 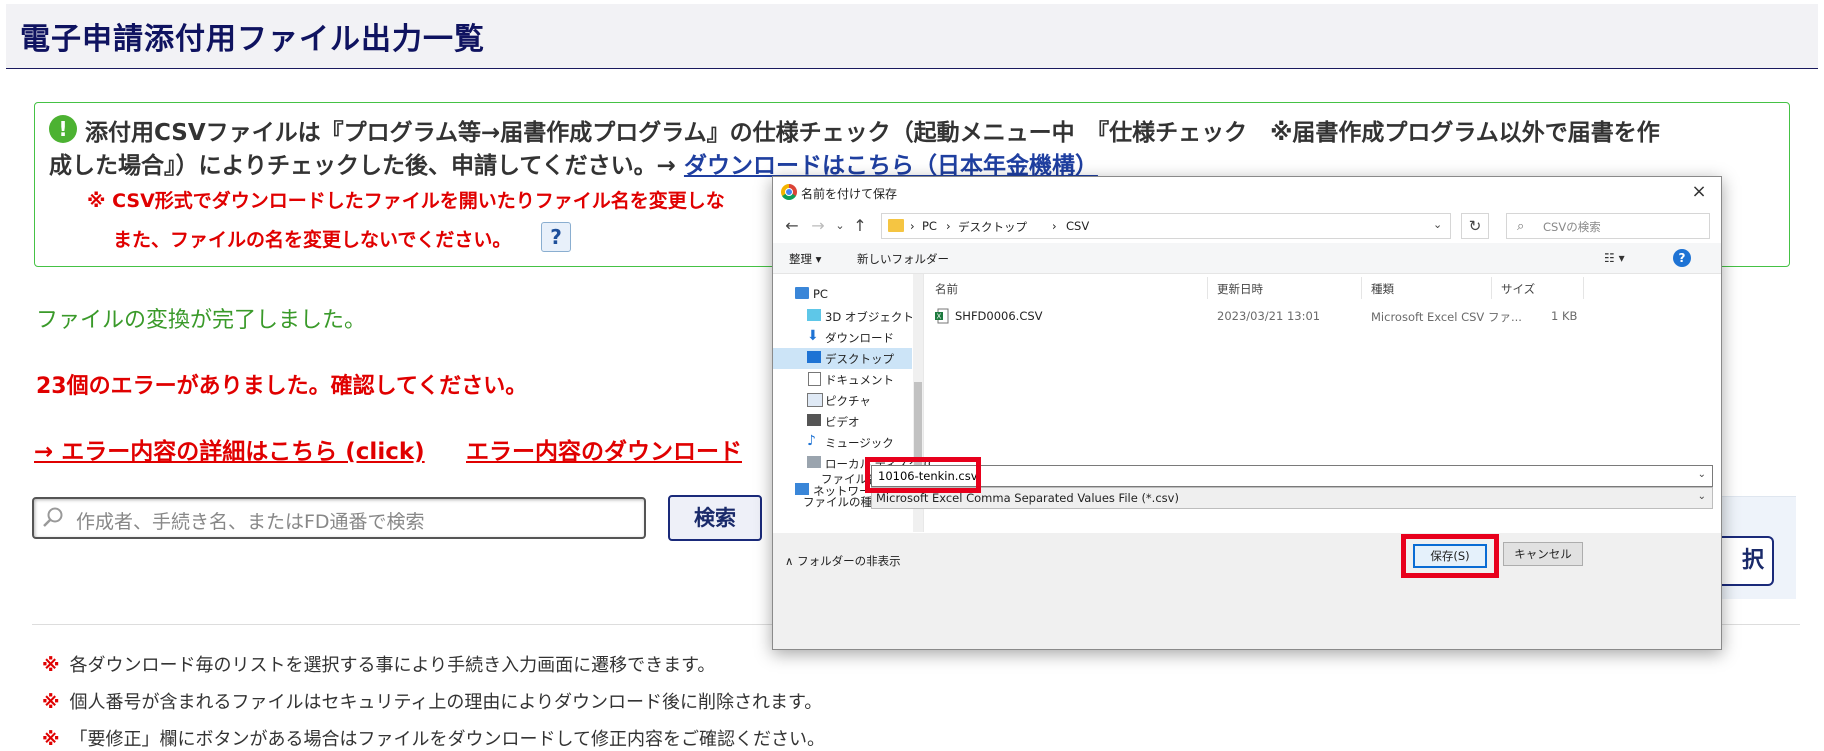 I want to click on page-header: 電子申請添付用ファイル出力一覧, so click(x=912, y=36).